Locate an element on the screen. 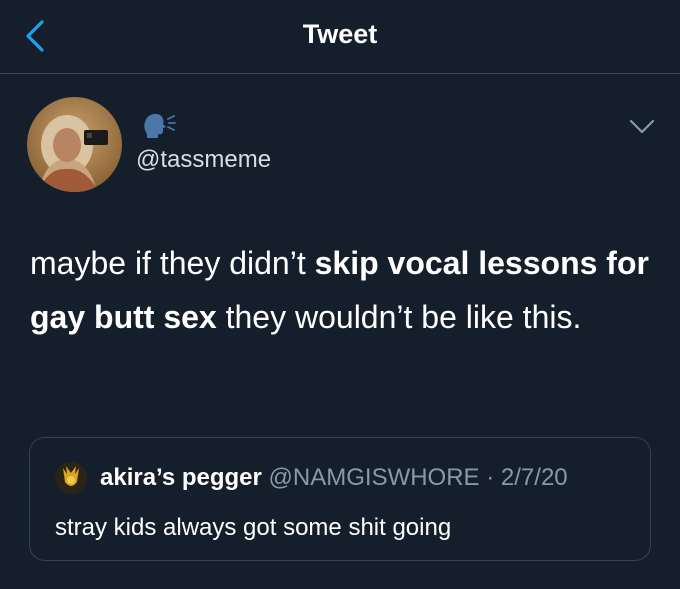 Image resolution: width=680 pixels, height=589 pixels. quoted-tweet-header: akira’s pegger @NAMGISWHORE · 2/7/20 is located at coordinates (334, 478).